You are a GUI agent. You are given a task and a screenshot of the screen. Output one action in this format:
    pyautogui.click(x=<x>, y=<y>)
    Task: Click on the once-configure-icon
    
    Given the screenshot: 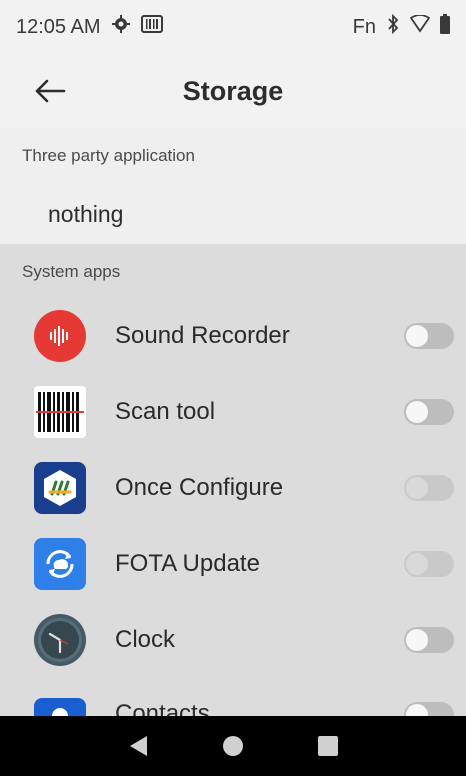 What is the action you would take?
    pyautogui.click(x=60, y=488)
    